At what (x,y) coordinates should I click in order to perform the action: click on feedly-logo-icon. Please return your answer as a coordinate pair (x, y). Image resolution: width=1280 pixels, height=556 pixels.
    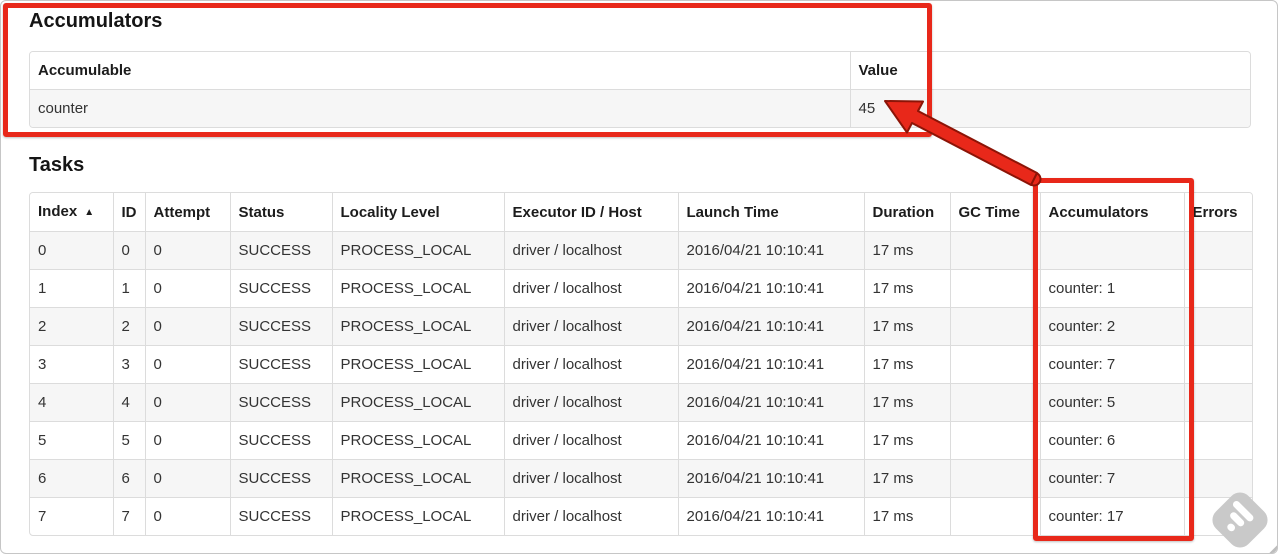
    Looking at the image, I should click on (1240, 520).